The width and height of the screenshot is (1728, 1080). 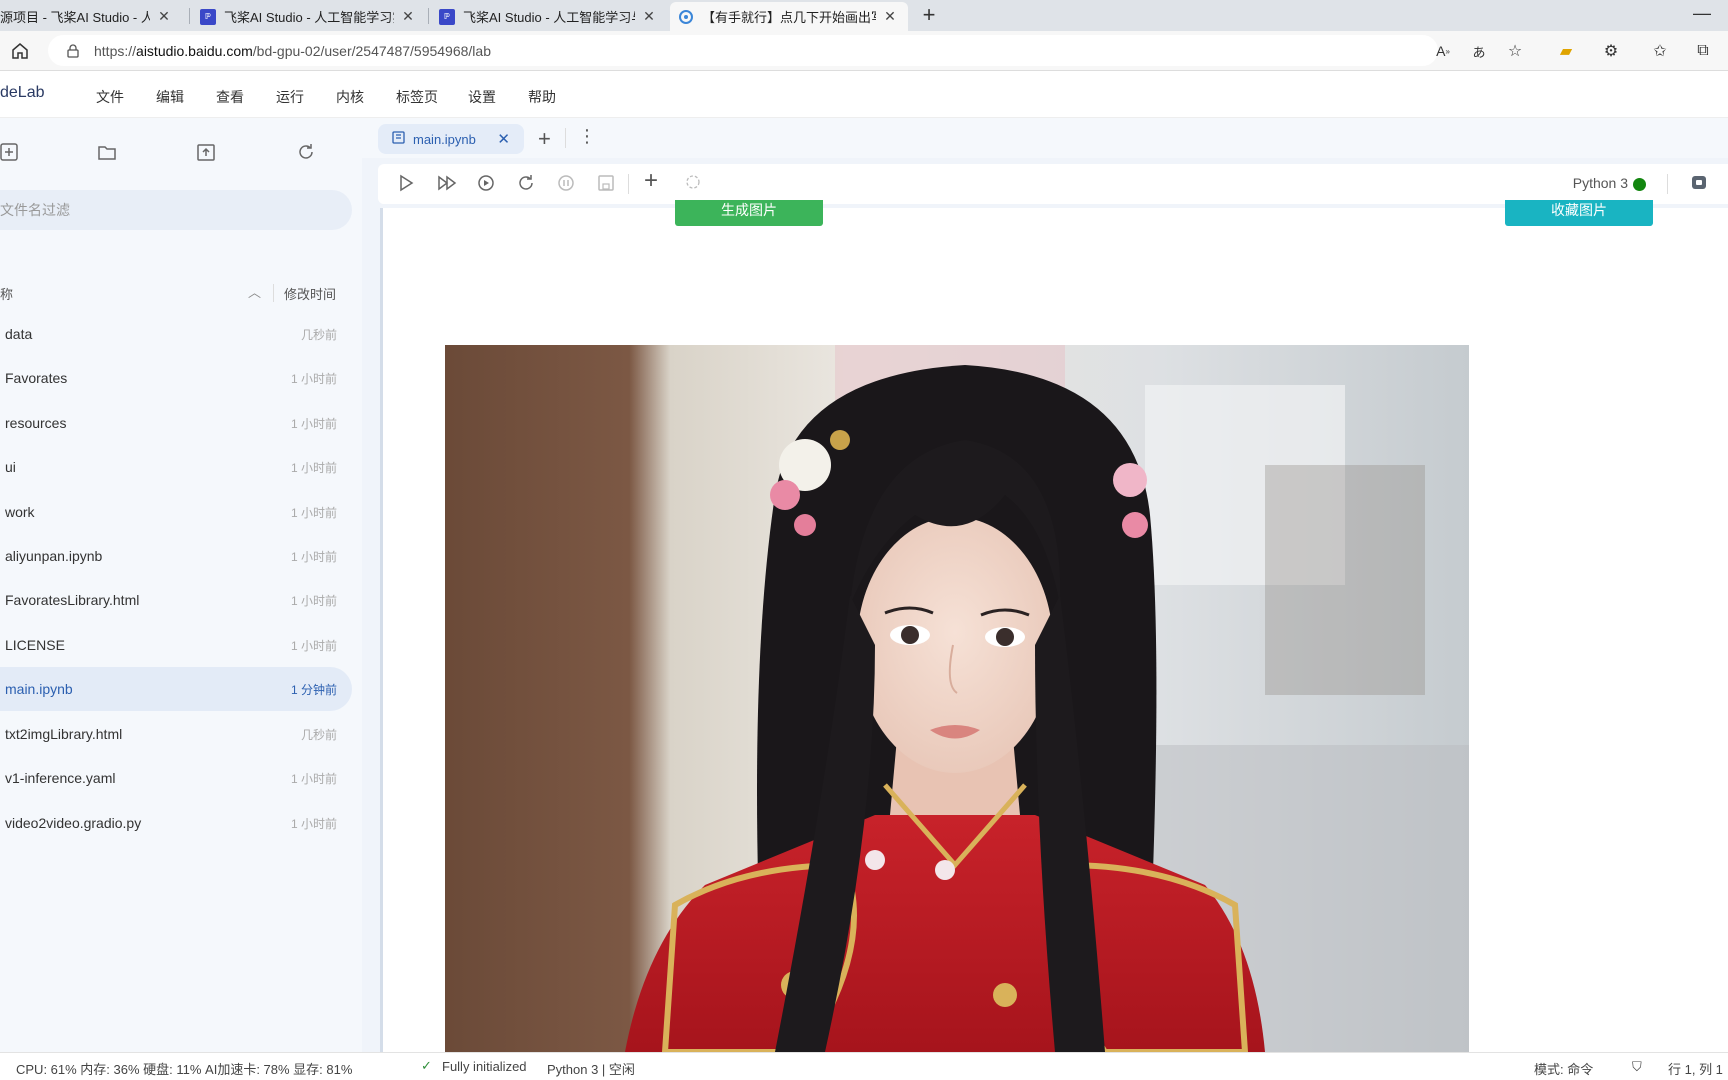 What do you see at coordinates (110, 97) in the screenshot?
I see `menu-file: 文件` at bounding box center [110, 97].